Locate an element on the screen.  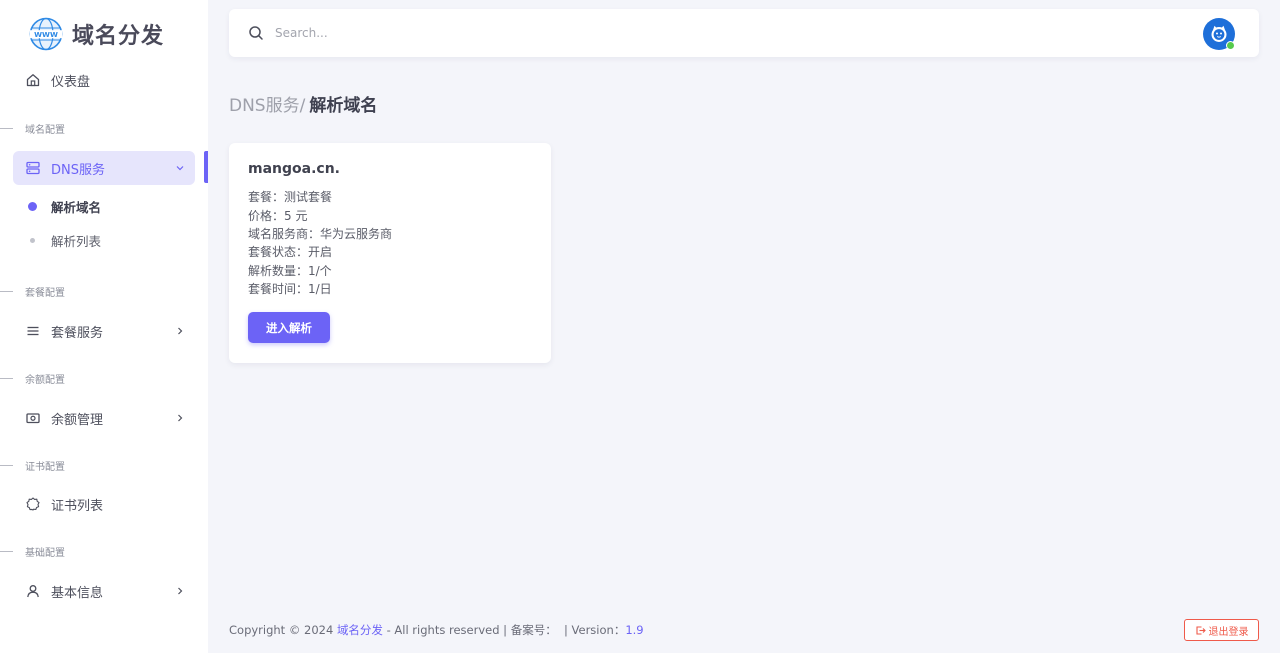
cat-avatar-icon is located at coordinates (1219, 33).